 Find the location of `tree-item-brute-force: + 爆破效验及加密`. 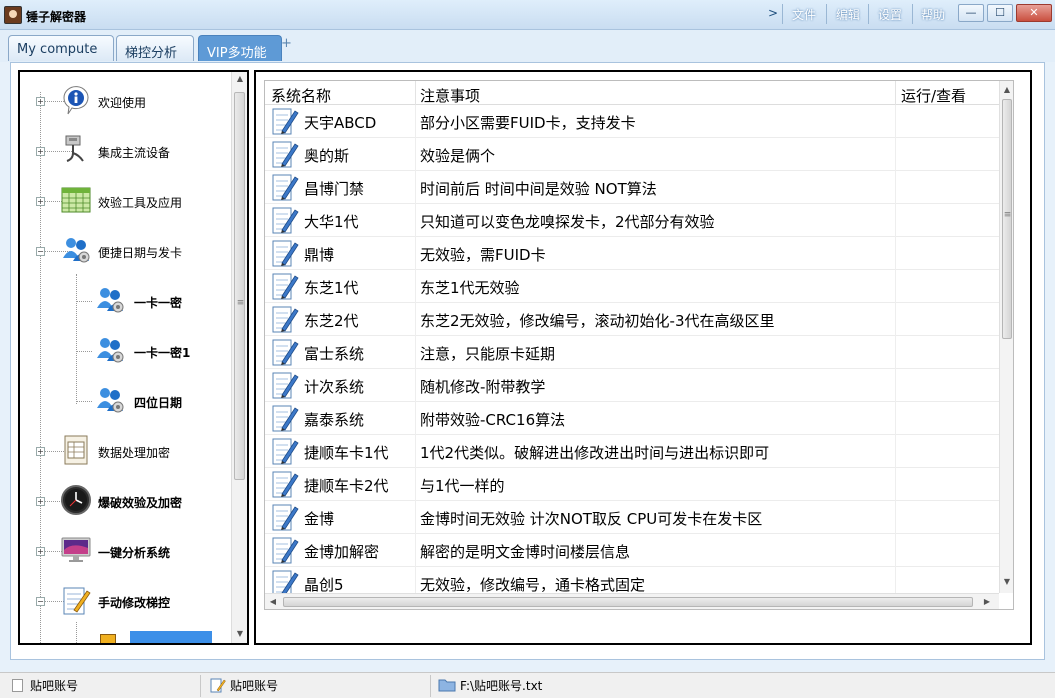

tree-item-brute-force: + 爆破效验及加密 is located at coordinates (136, 502).